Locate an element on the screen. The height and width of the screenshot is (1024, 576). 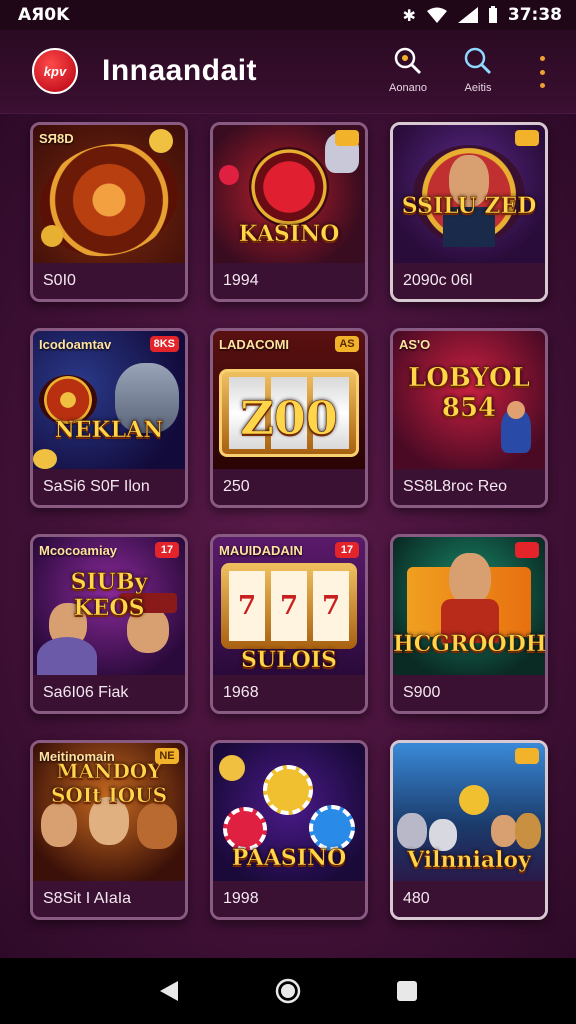
status-time-right: 37:38 is located at coordinates (534, 15).